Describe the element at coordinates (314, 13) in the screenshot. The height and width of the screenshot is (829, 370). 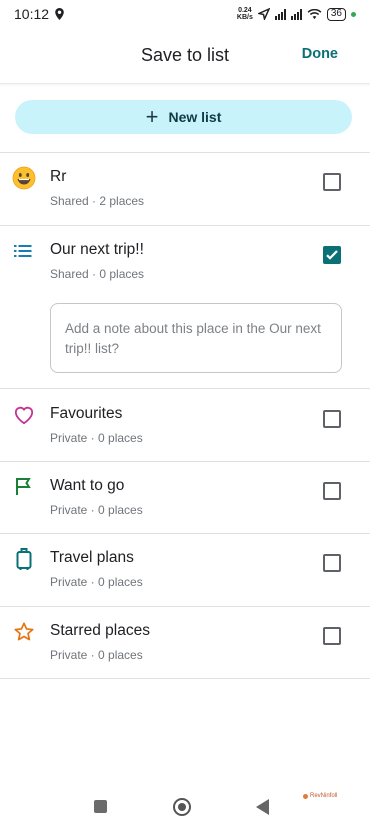
I see `wifi-icon` at that location.